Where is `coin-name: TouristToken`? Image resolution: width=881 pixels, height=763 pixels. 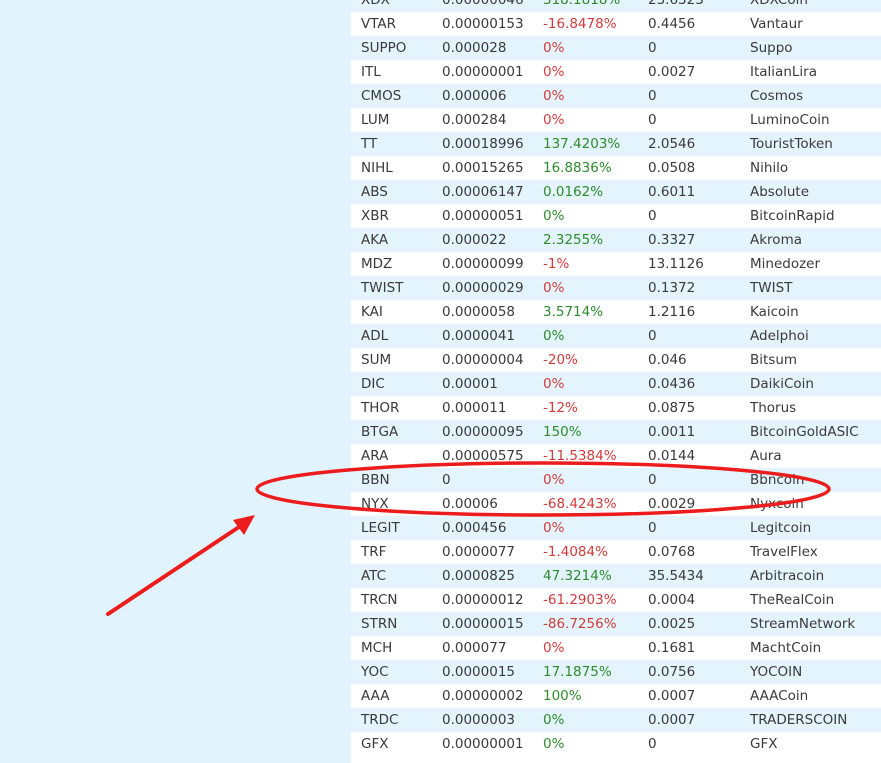 coin-name: TouristToken is located at coordinates (791, 144).